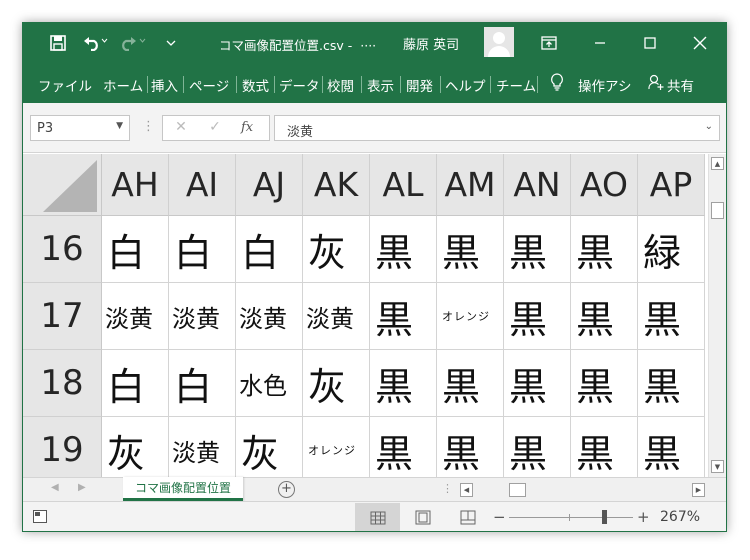 This screenshot has height=560, width=750. Describe the element at coordinates (537, 185) in the screenshot. I see `column-header: AN` at that location.